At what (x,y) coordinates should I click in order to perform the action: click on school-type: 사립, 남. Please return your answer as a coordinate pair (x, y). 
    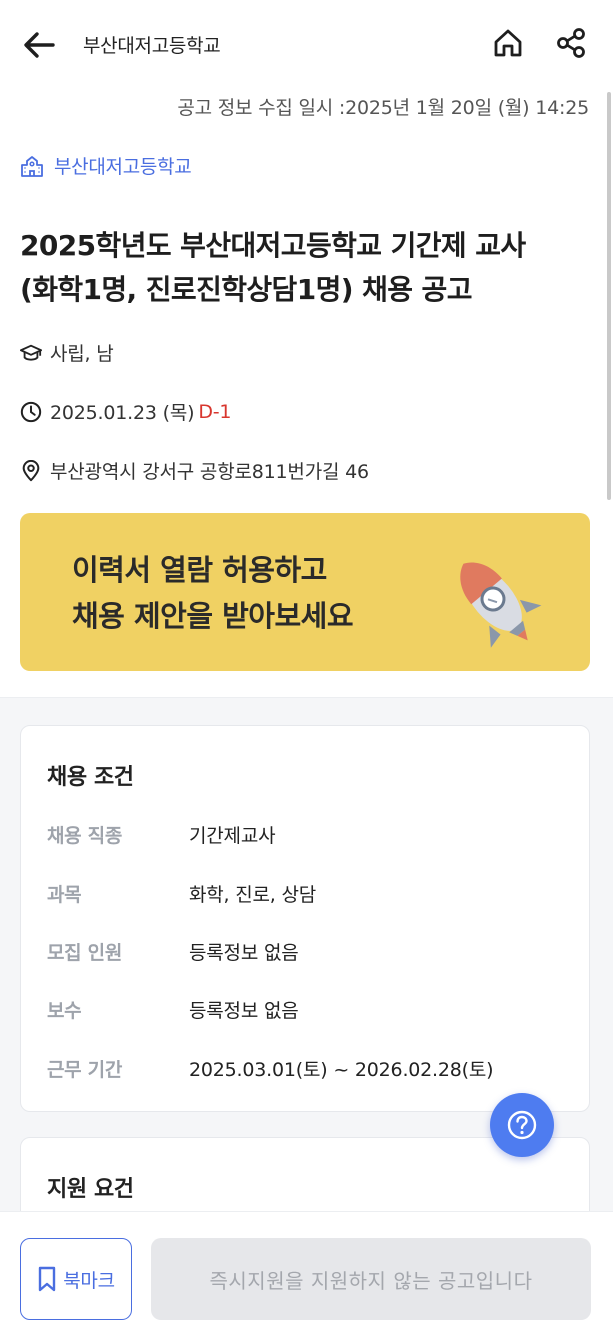
    Looking at the image, I should click on (82, 354).